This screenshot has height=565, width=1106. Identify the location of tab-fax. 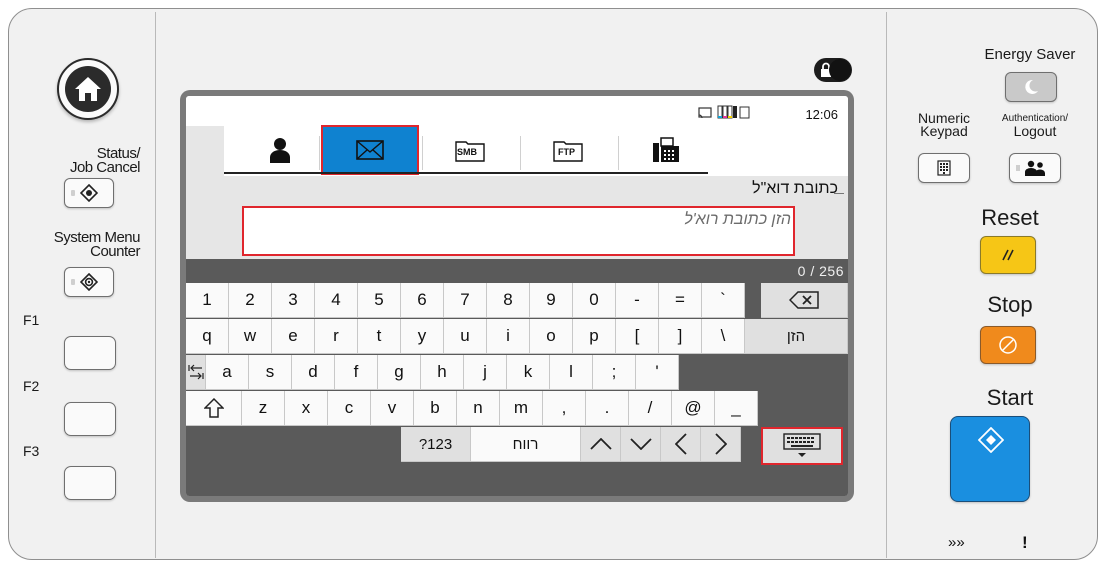
(666, 150).